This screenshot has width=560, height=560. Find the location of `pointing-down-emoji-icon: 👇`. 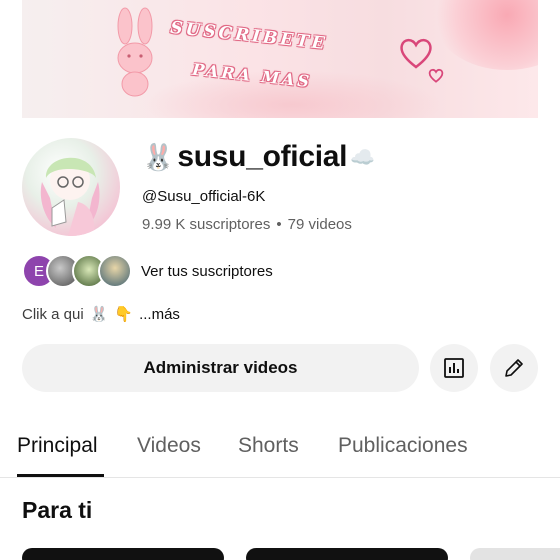

pointing-down-emoji-icon: 👇 is located at coordinates (124, 314).